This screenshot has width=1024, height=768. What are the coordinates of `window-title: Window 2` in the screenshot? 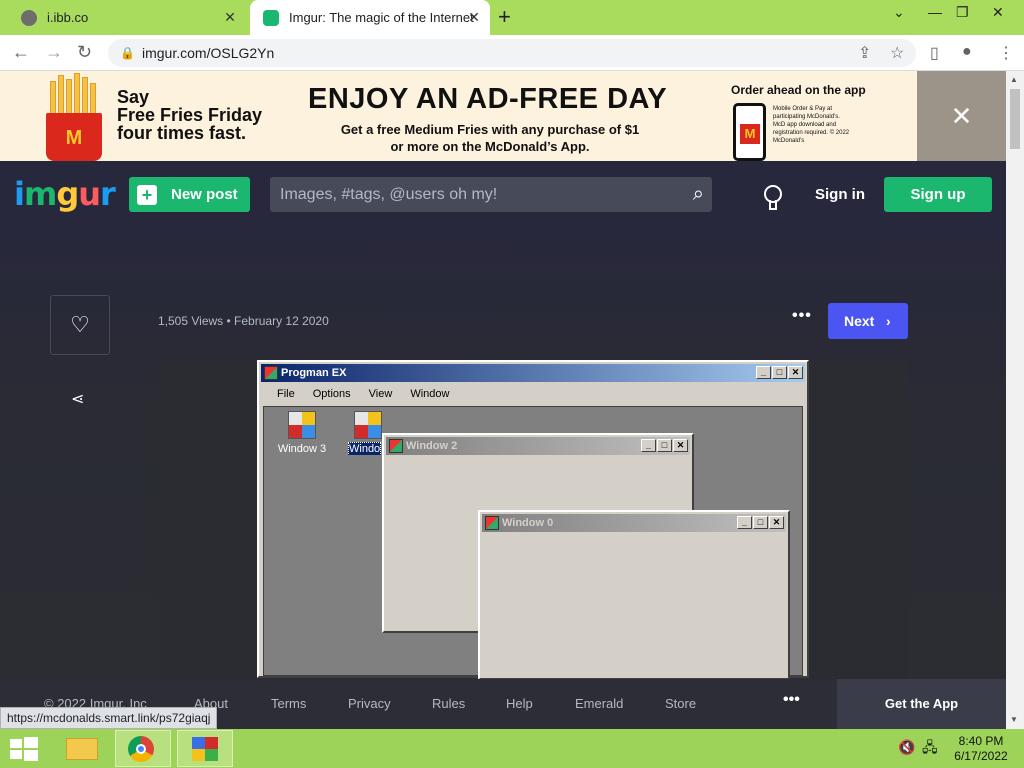 It's located at (432, 446).